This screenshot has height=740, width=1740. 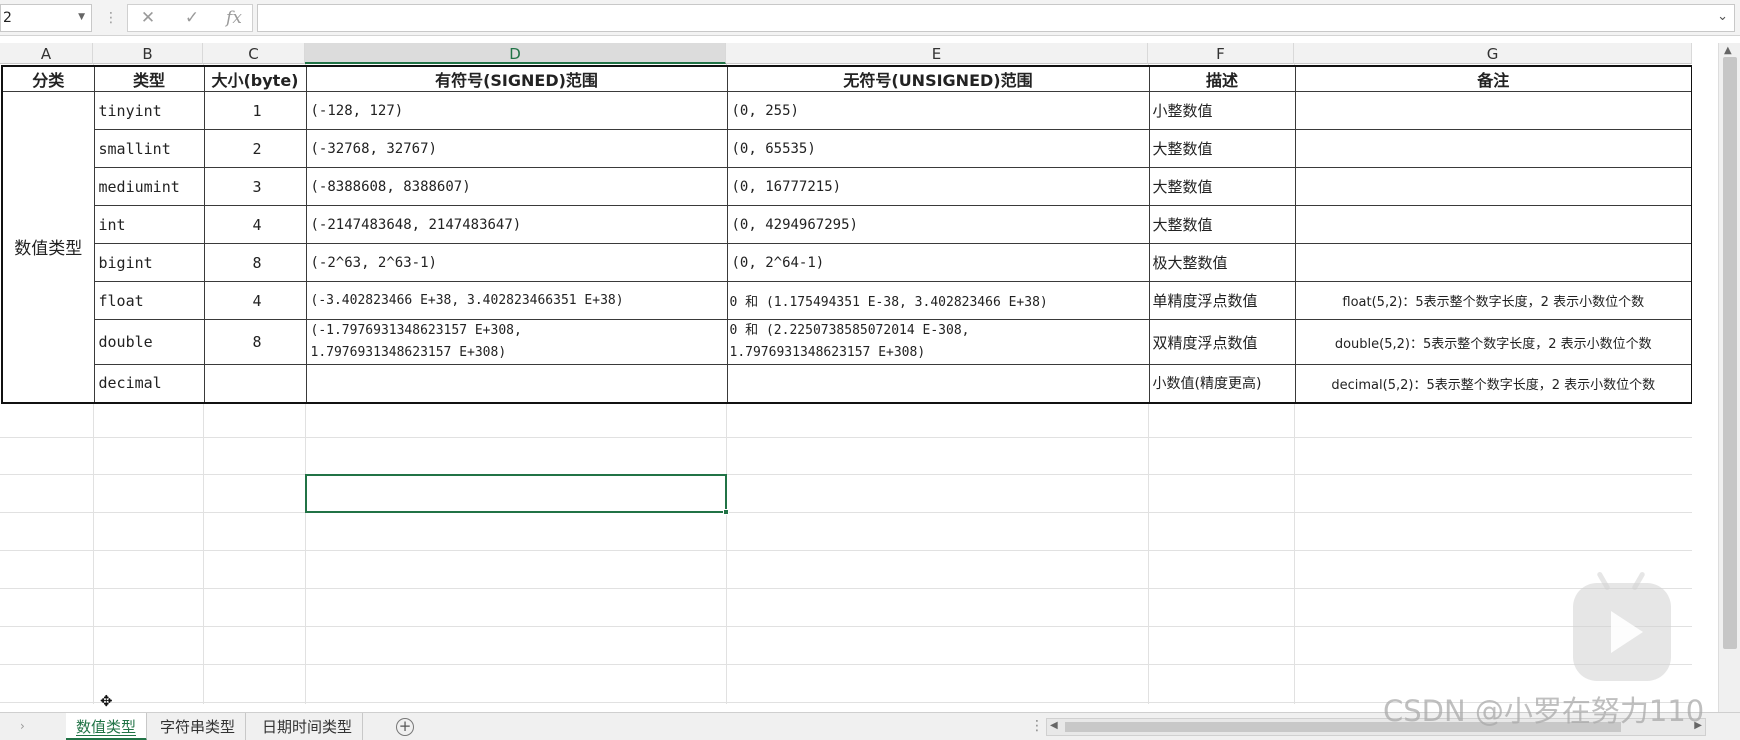 I want to click on cancel-icon: ✕, so click(x=148, y=18).